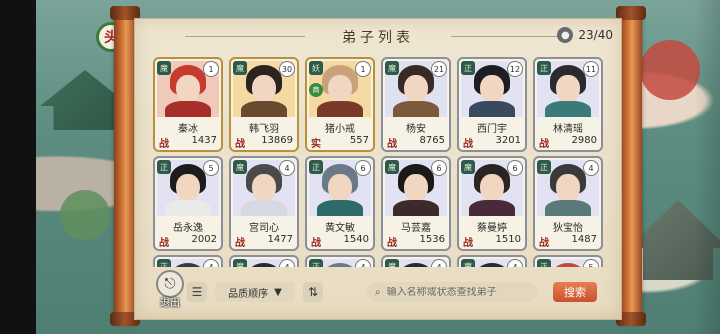  I want to click on title-ornament-right, so click(511, 36).